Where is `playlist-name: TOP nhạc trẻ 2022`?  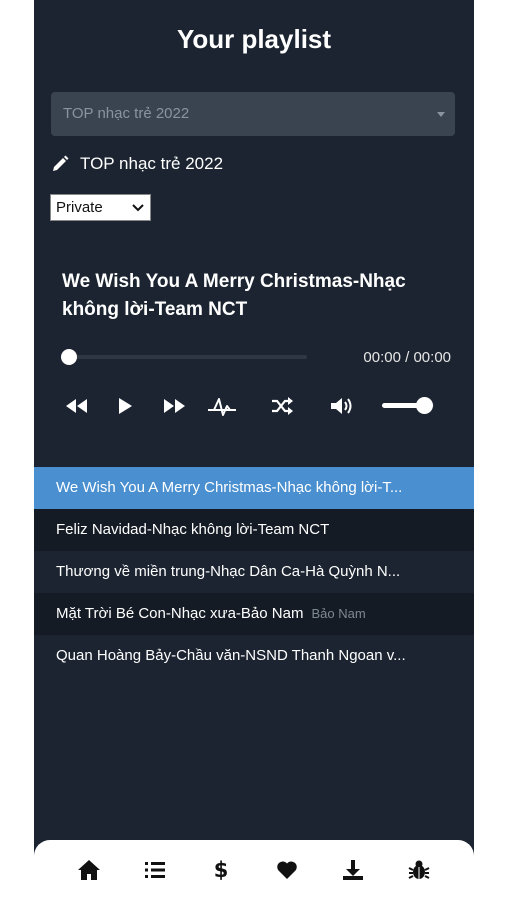 playlist-name: TOP nhạc trẻ 2022 is located at coordinates (152, 163).